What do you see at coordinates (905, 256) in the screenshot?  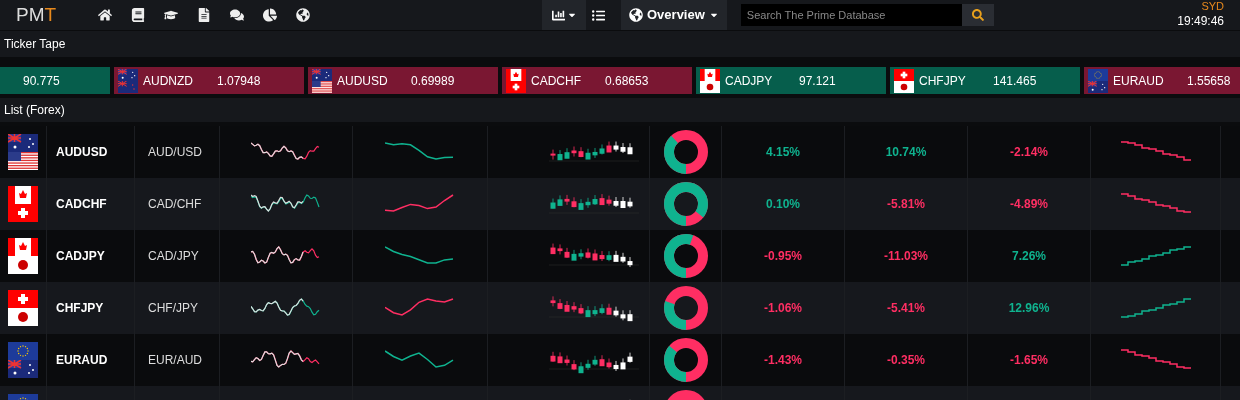 I see `change-cell-text: -11.03%` at bounding box center [905, 256].